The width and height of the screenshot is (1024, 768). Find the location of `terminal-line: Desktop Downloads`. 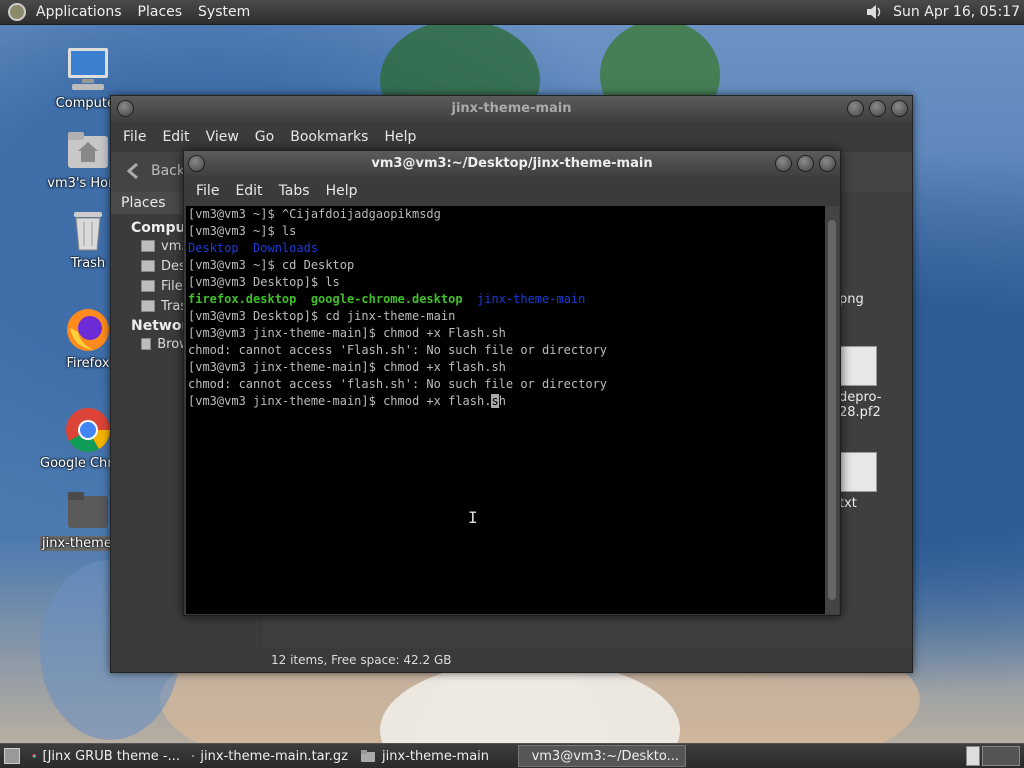

terminal-line: Desktop Downloads is located at coordinates (253, 248).